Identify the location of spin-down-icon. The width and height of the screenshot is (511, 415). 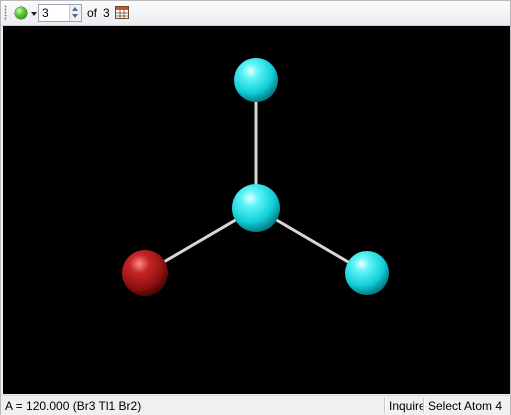
(75, 16).